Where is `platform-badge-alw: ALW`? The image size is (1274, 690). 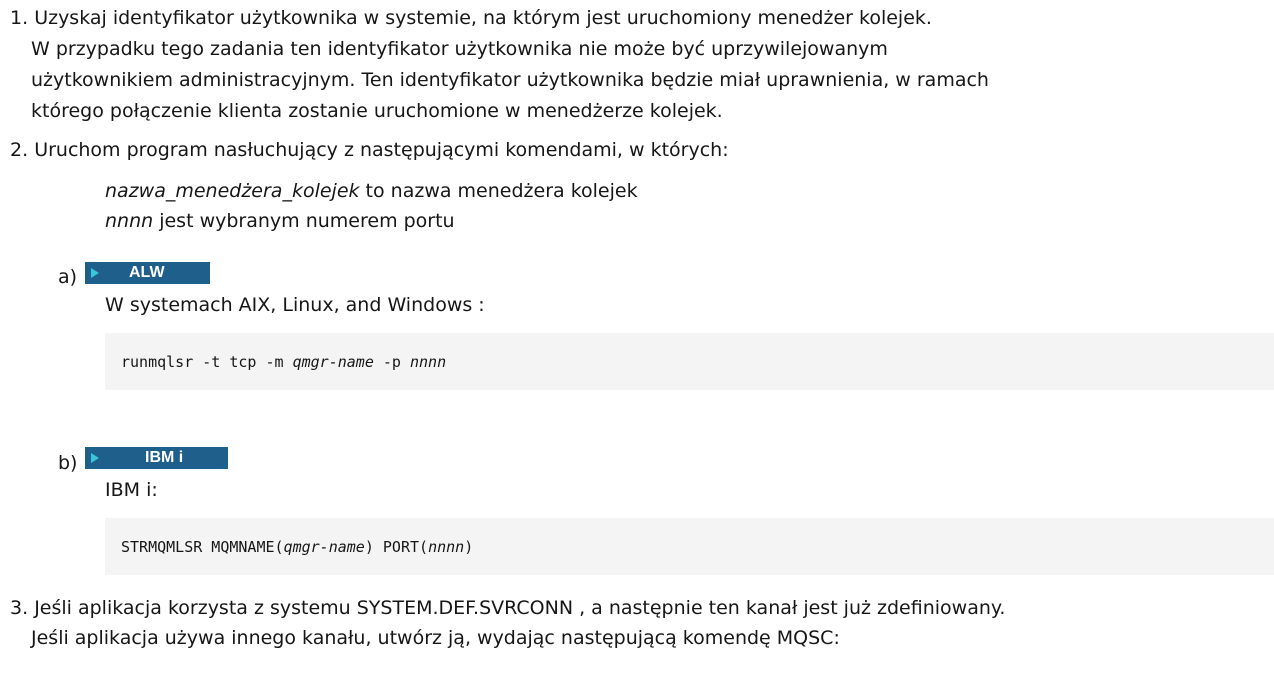
platform-badge-alw: ALW is located at coordinates (147, 273).